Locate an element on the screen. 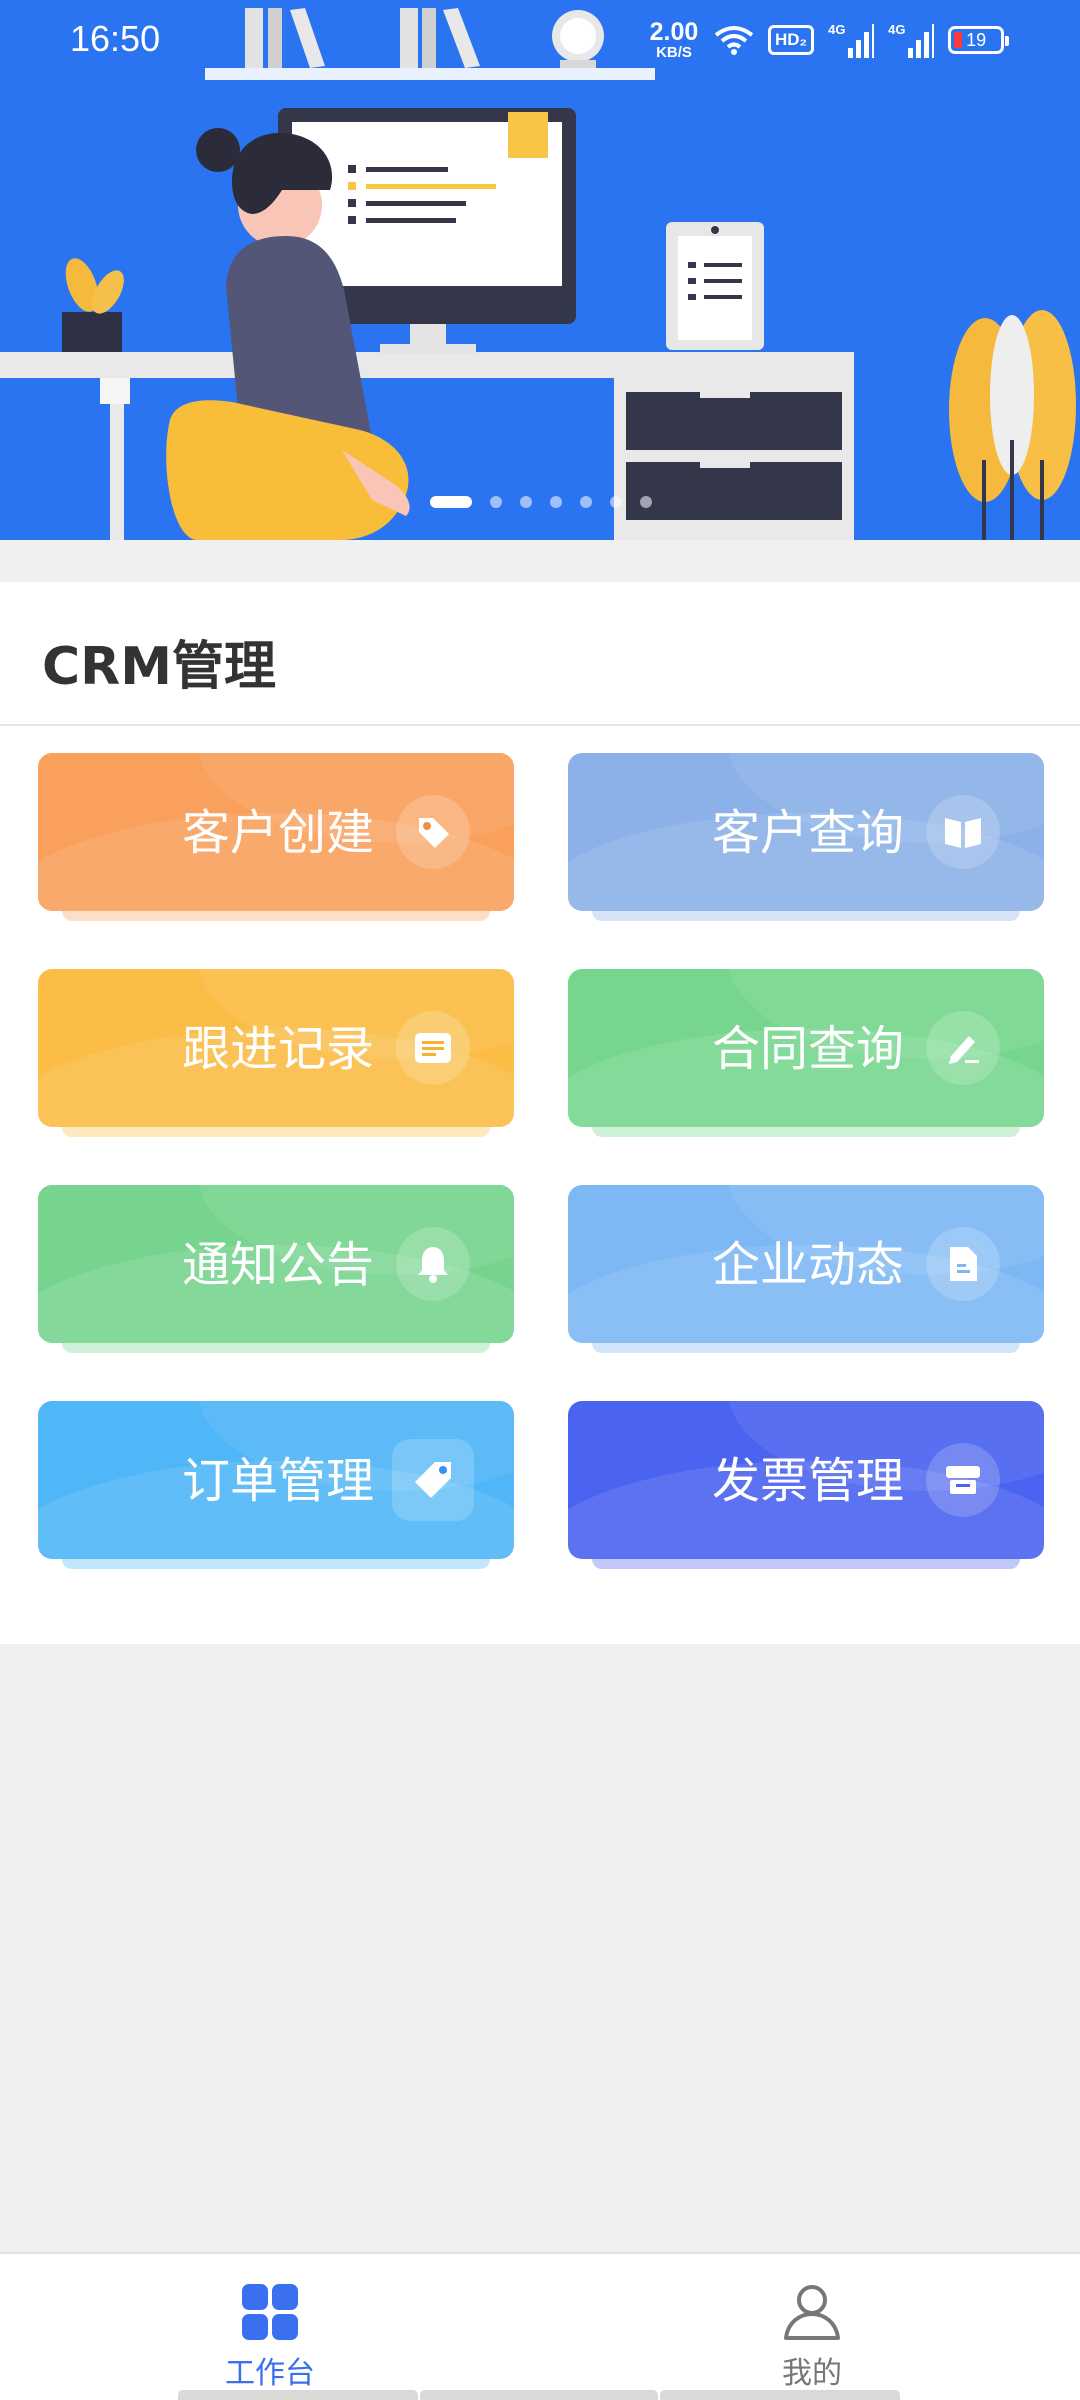 The width and height of the screenshot is (1080, 2400). card-label: 订单管理 is located at coordinates (277, 1481).